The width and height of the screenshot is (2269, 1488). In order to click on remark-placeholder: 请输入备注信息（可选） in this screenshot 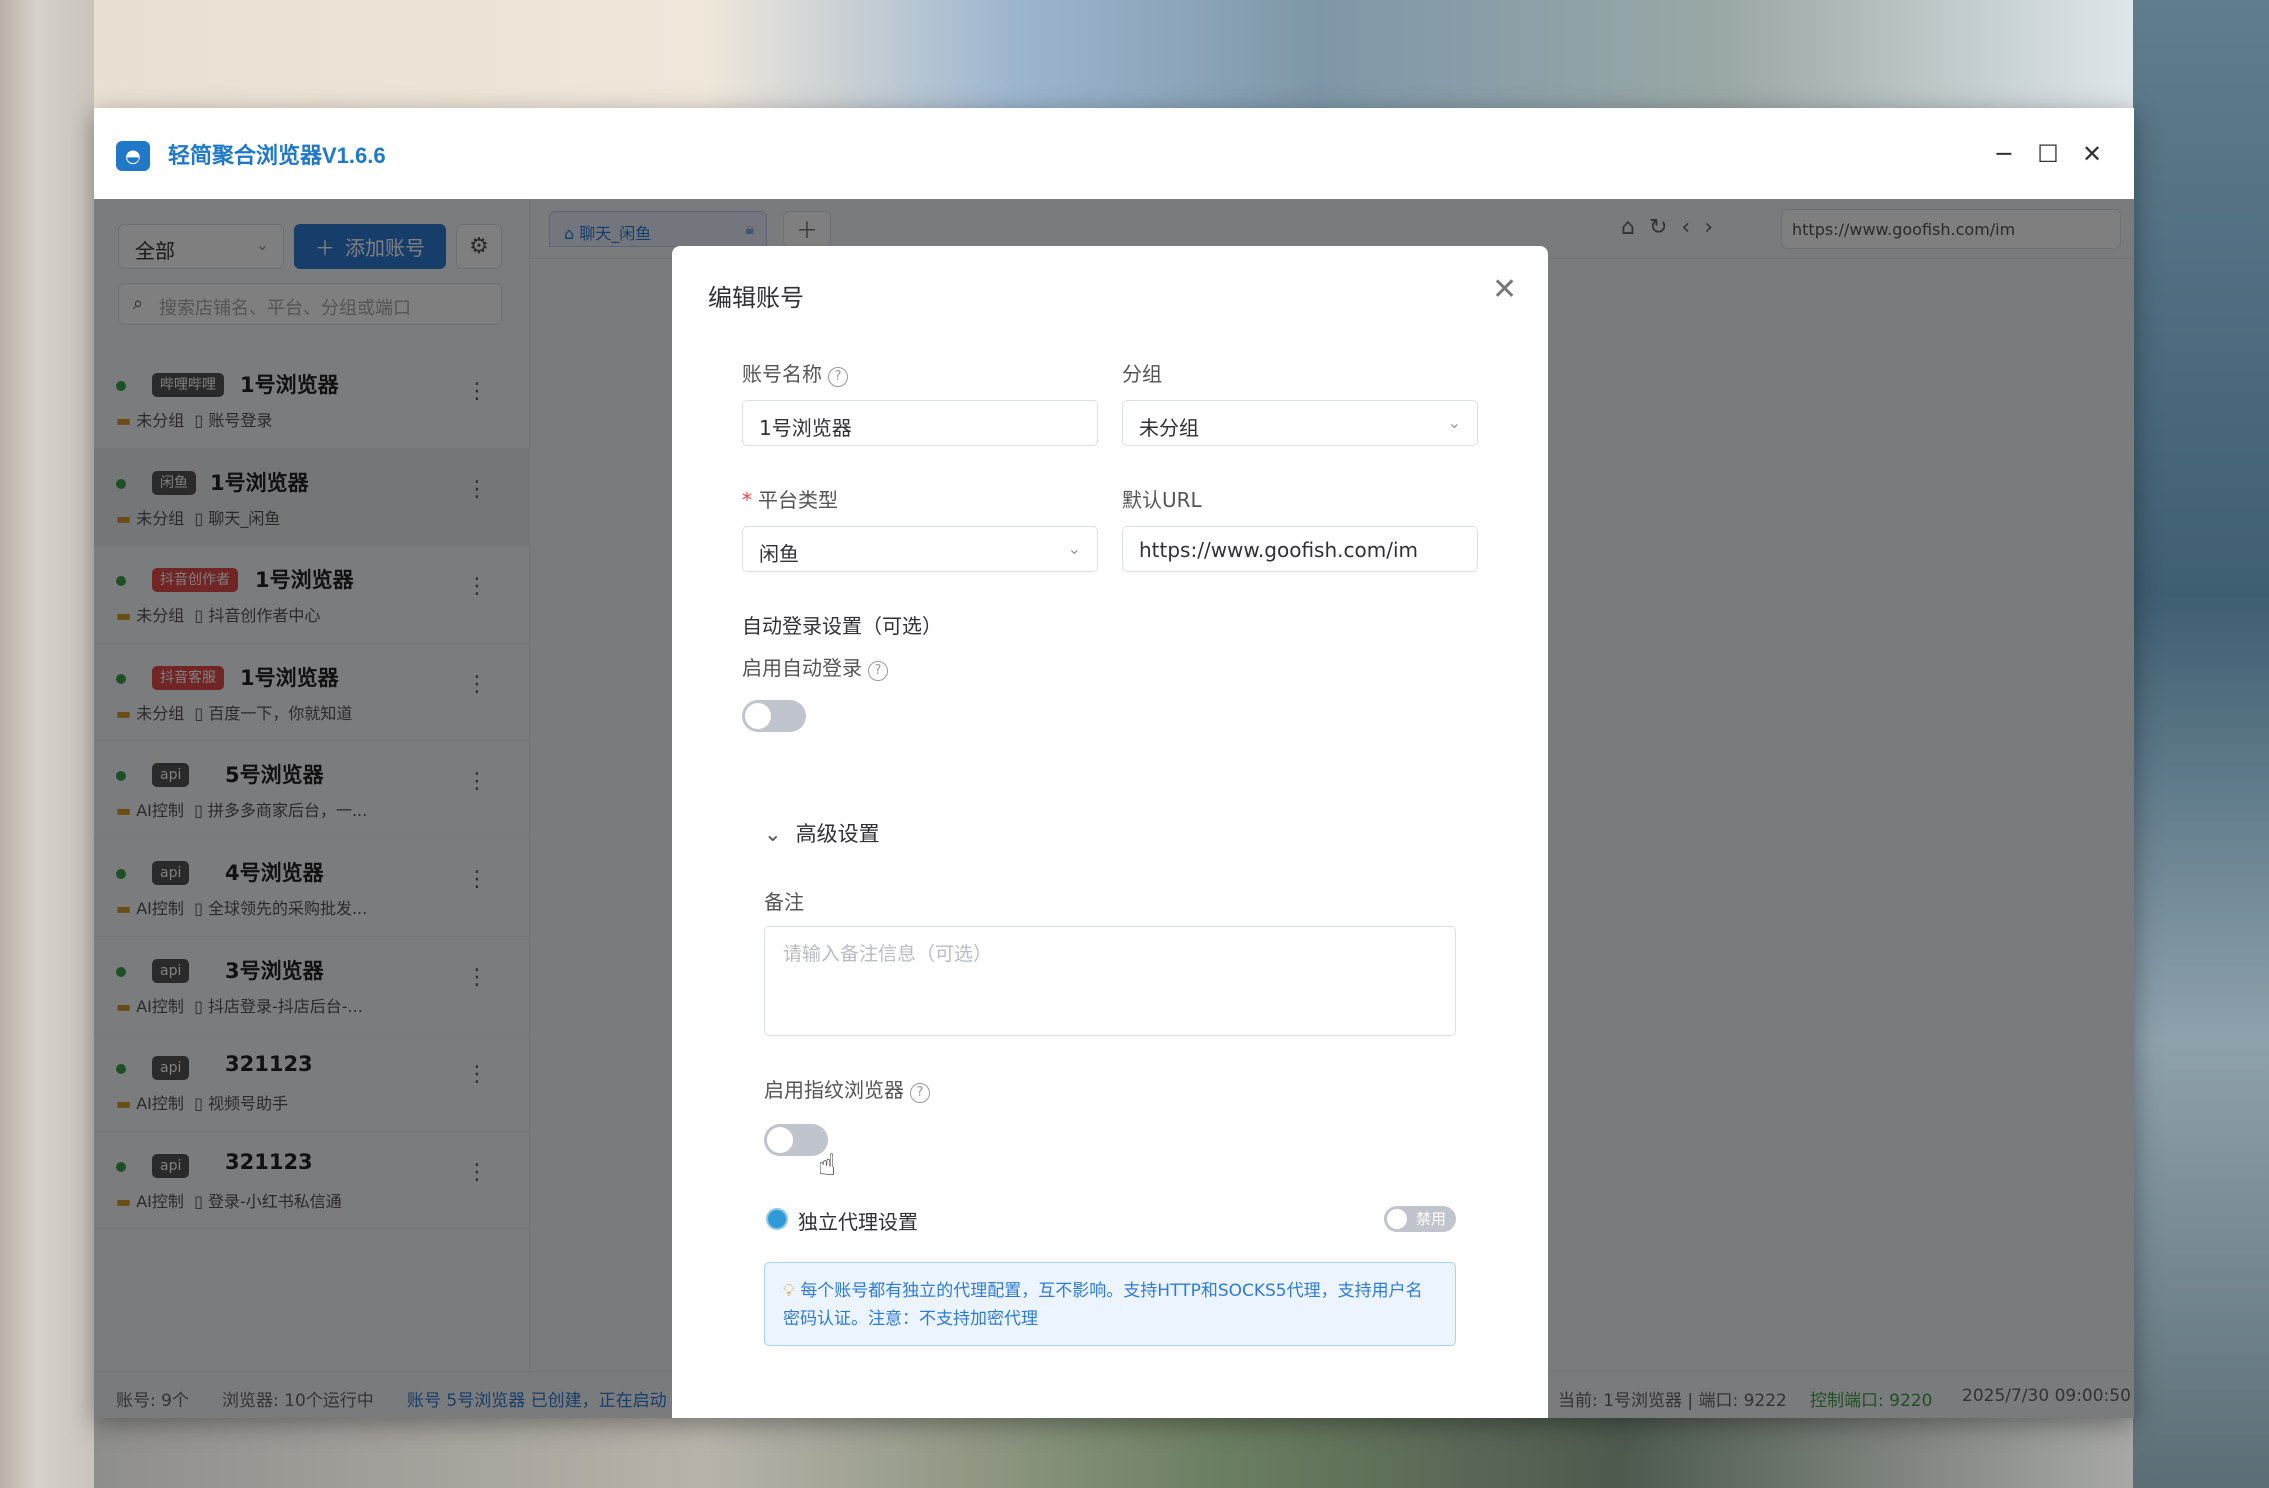, I will do `click(888, 954)`.